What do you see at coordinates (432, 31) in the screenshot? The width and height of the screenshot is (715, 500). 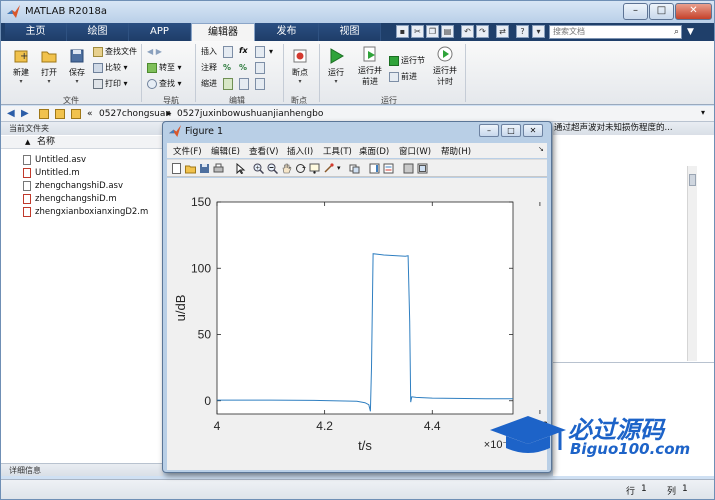 I see `quick-copy-icon: ❐` at bounding box center [432, 31].